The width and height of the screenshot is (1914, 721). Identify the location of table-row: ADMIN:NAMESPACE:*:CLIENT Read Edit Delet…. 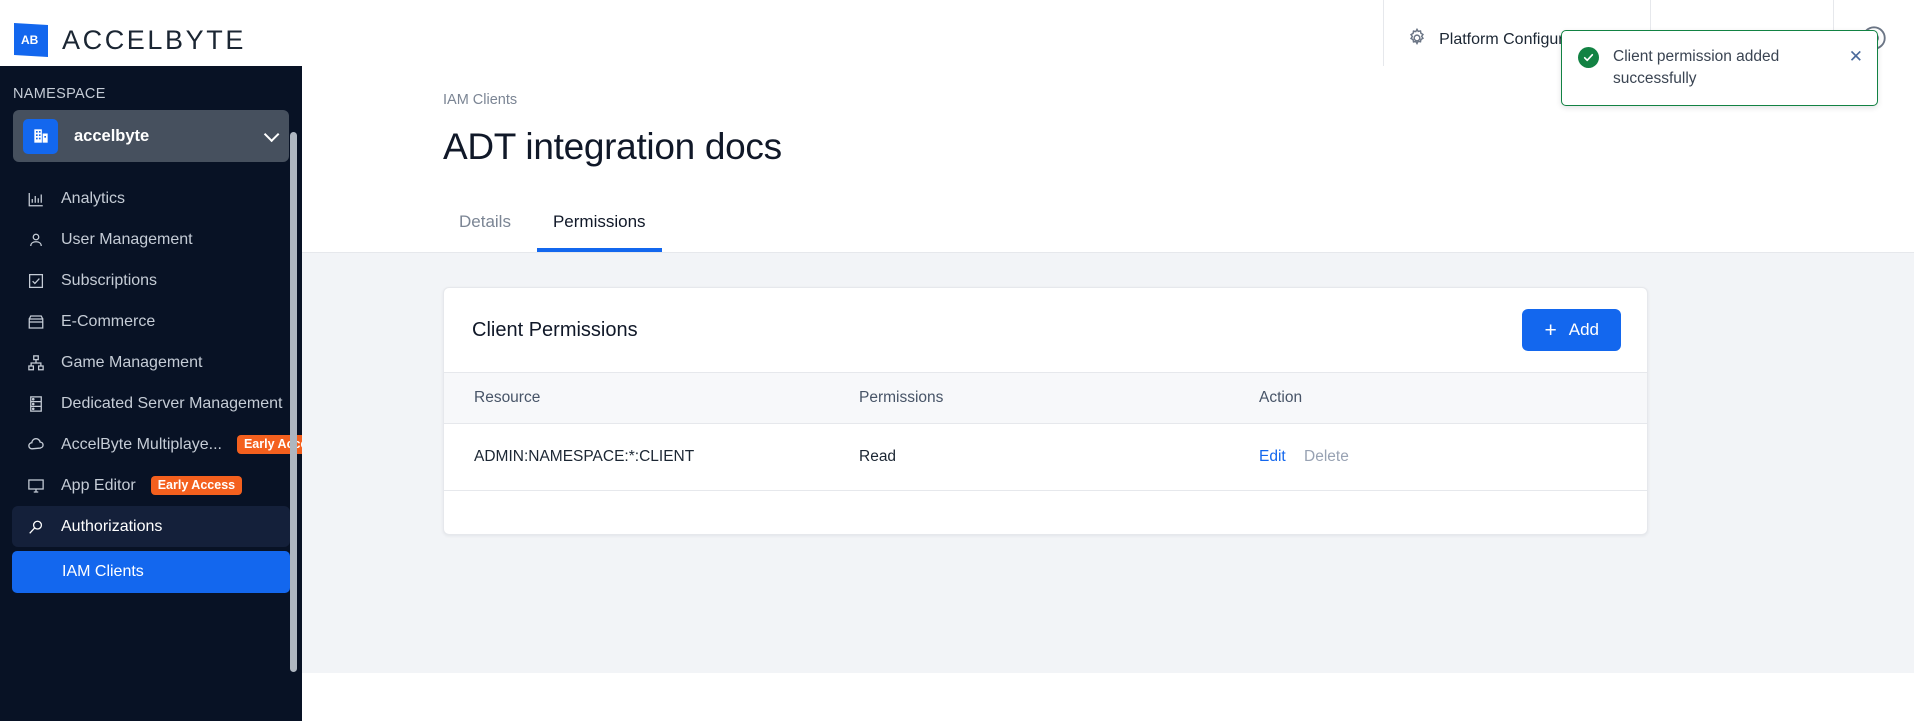
(1045, 457).